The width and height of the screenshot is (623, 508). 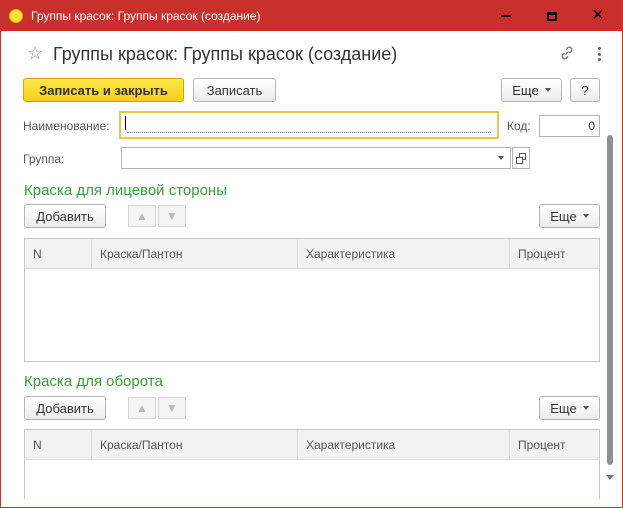 What do you see at coordinates (103, 90) in the screenshot?
I see `save-and-close-button: Записать и закрыть` at bounding box center [103, 90].